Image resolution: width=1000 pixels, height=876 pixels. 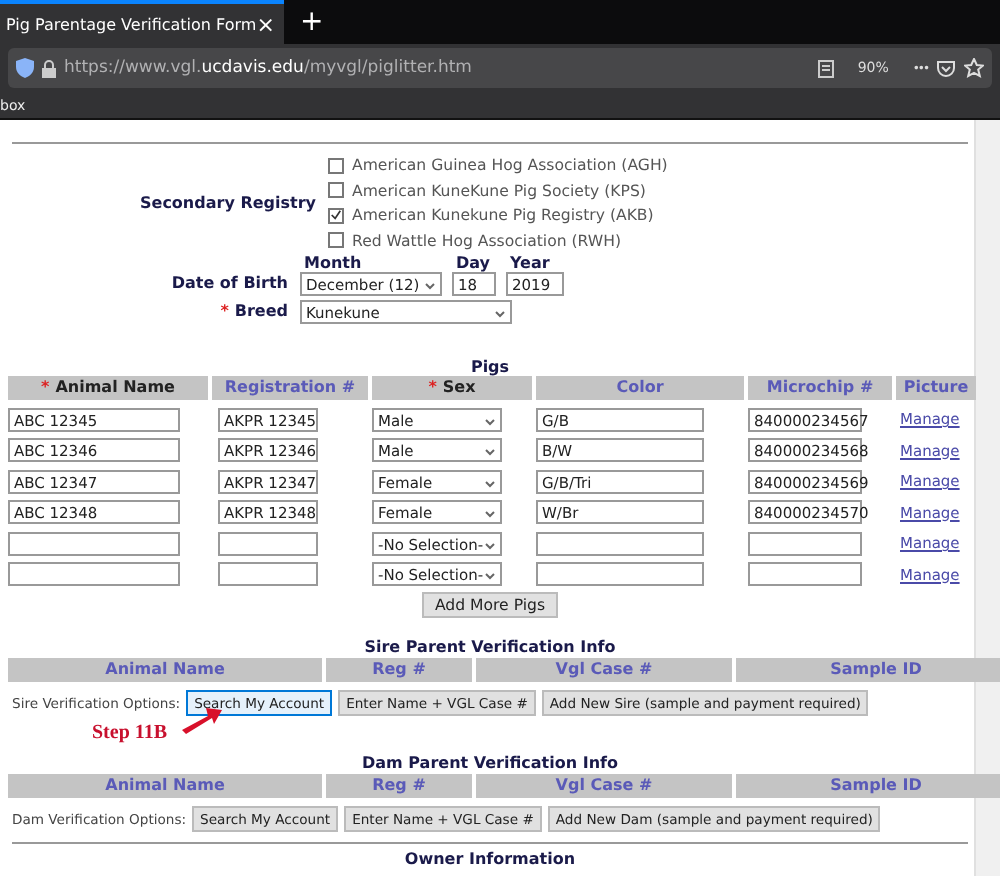 What do you see at coordinates (269, 68) in the screenshot?
I see `url-text: https://www.vgl.ucdavis.edu/myvgl/piglitter.htm` at bounding box center [269, 68].